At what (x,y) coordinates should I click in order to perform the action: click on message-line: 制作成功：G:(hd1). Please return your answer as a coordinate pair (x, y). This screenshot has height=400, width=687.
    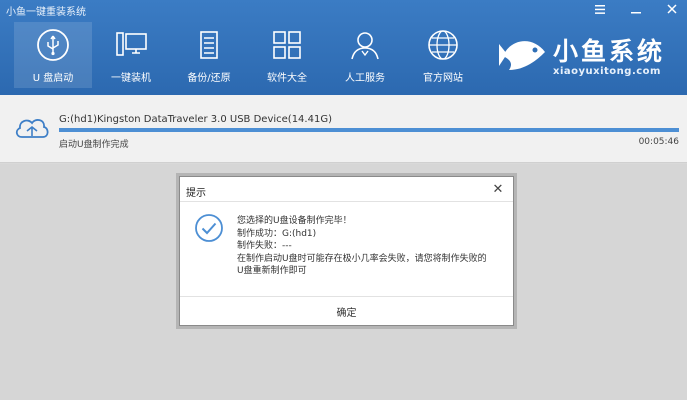
    Looking at the image, I should click on (277, 233).